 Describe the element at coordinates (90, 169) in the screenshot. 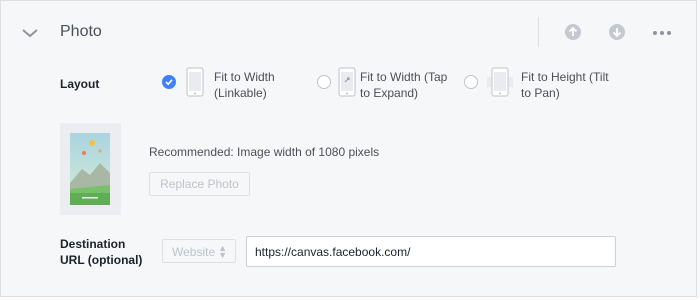

I see `photo-thumbnail` at that location.